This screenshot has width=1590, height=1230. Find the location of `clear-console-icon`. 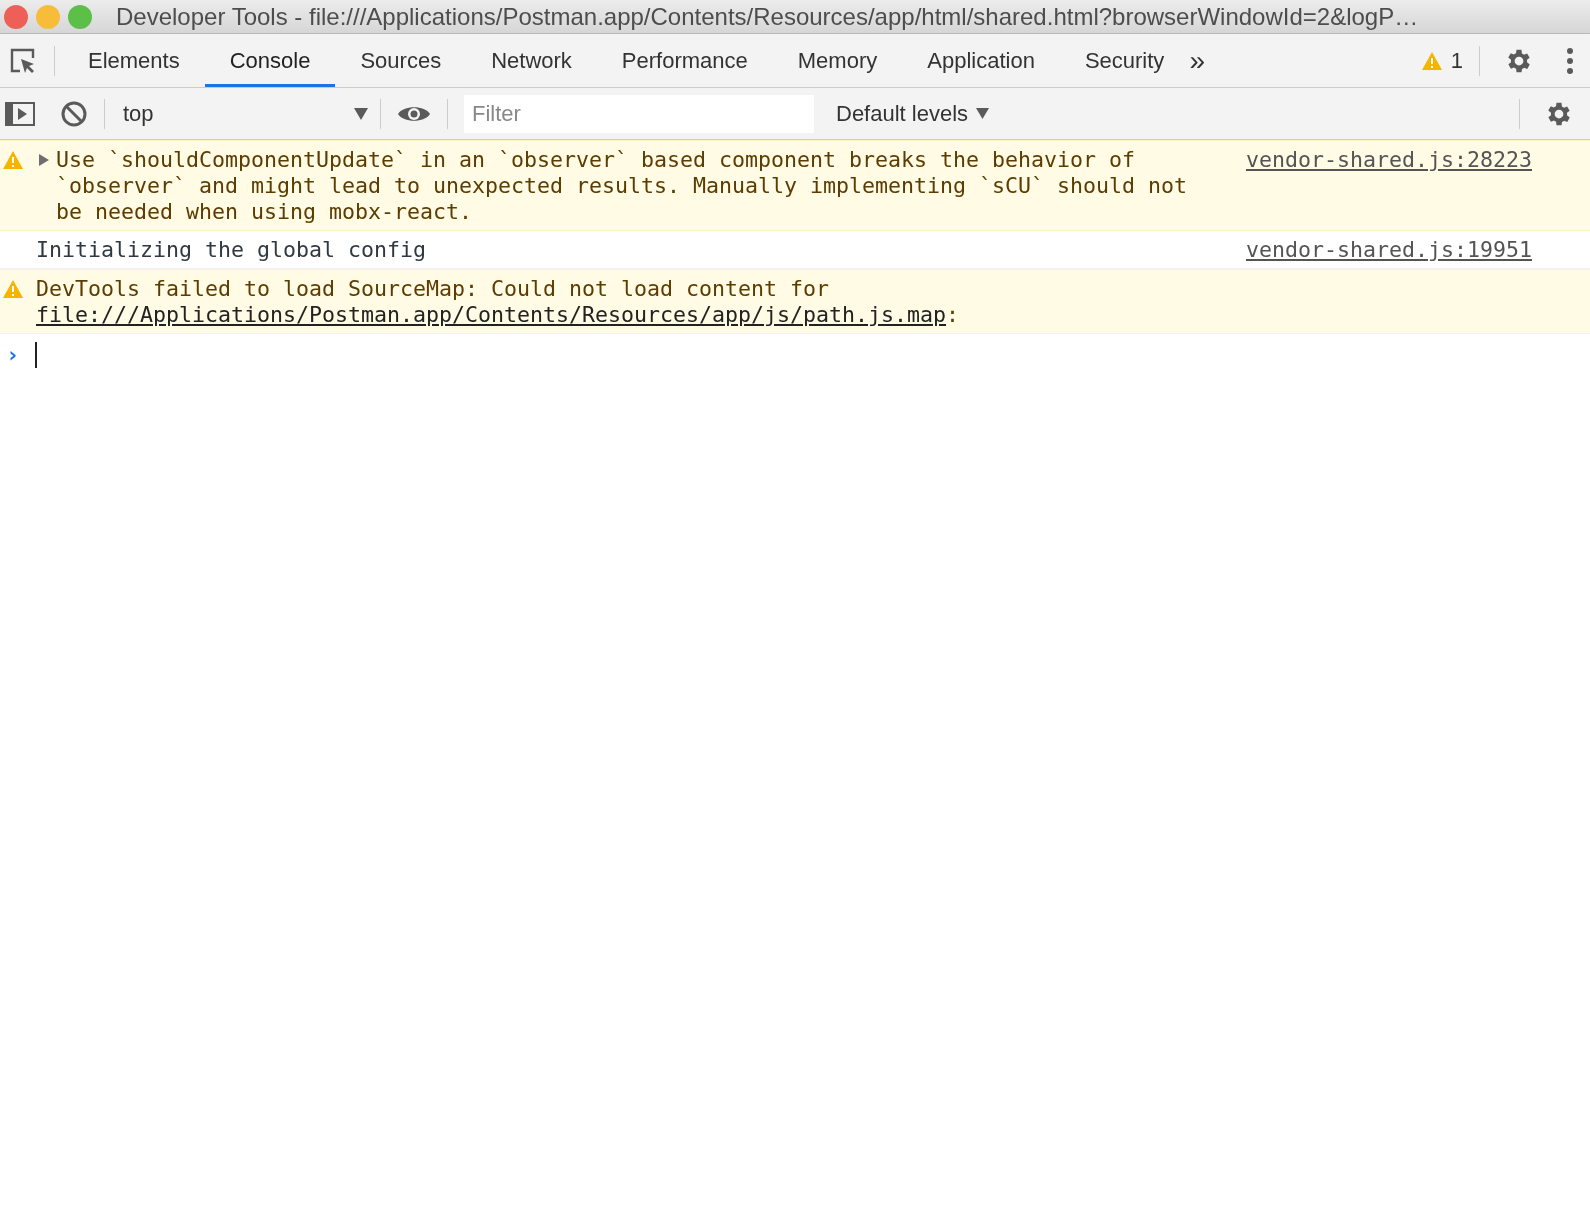

clear-console-icon is located at coordinates (74, 113).